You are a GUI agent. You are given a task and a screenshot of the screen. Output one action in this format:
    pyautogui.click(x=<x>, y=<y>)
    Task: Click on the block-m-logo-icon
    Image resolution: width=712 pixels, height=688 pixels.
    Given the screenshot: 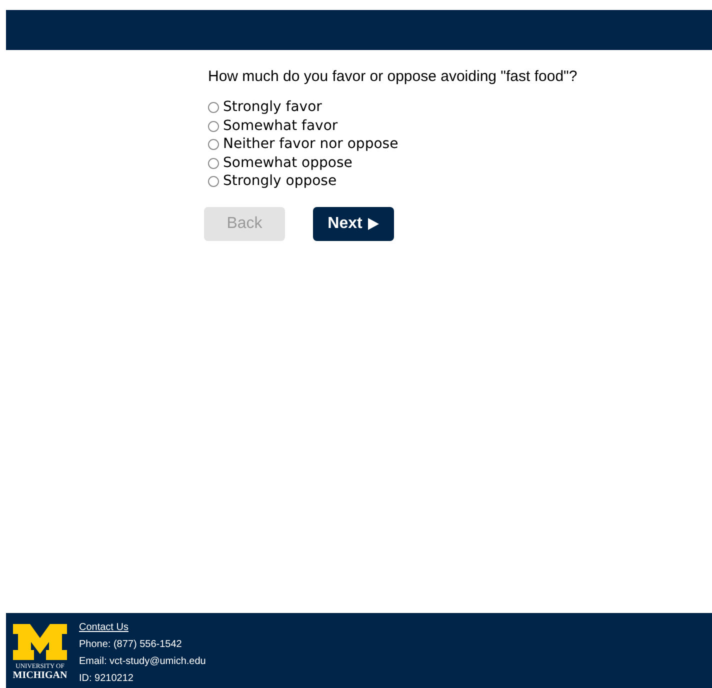 What is the action you would take?
    pyautogui.click(x=40, y=642)
    